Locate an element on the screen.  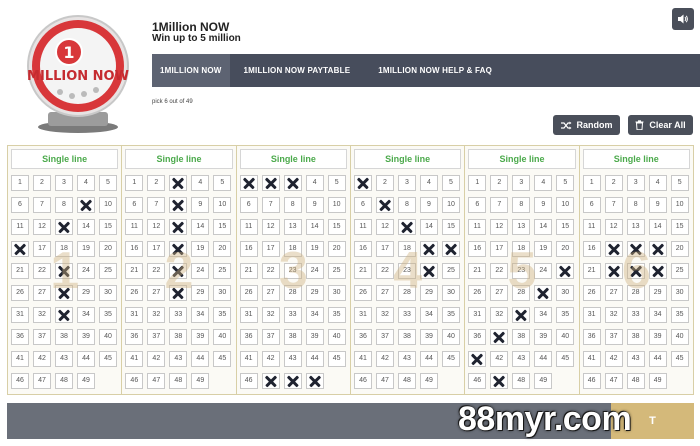
number-cell-selected: 18 is located at coordinates (178, 249).